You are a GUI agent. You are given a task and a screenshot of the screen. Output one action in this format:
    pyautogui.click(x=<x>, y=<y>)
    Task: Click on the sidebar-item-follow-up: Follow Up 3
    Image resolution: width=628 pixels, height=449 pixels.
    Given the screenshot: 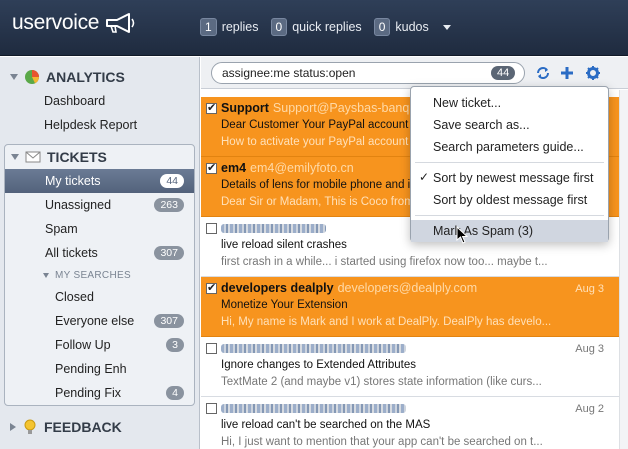 What is the action you would take?
    pyautogui.click(x=99, y=345)
    